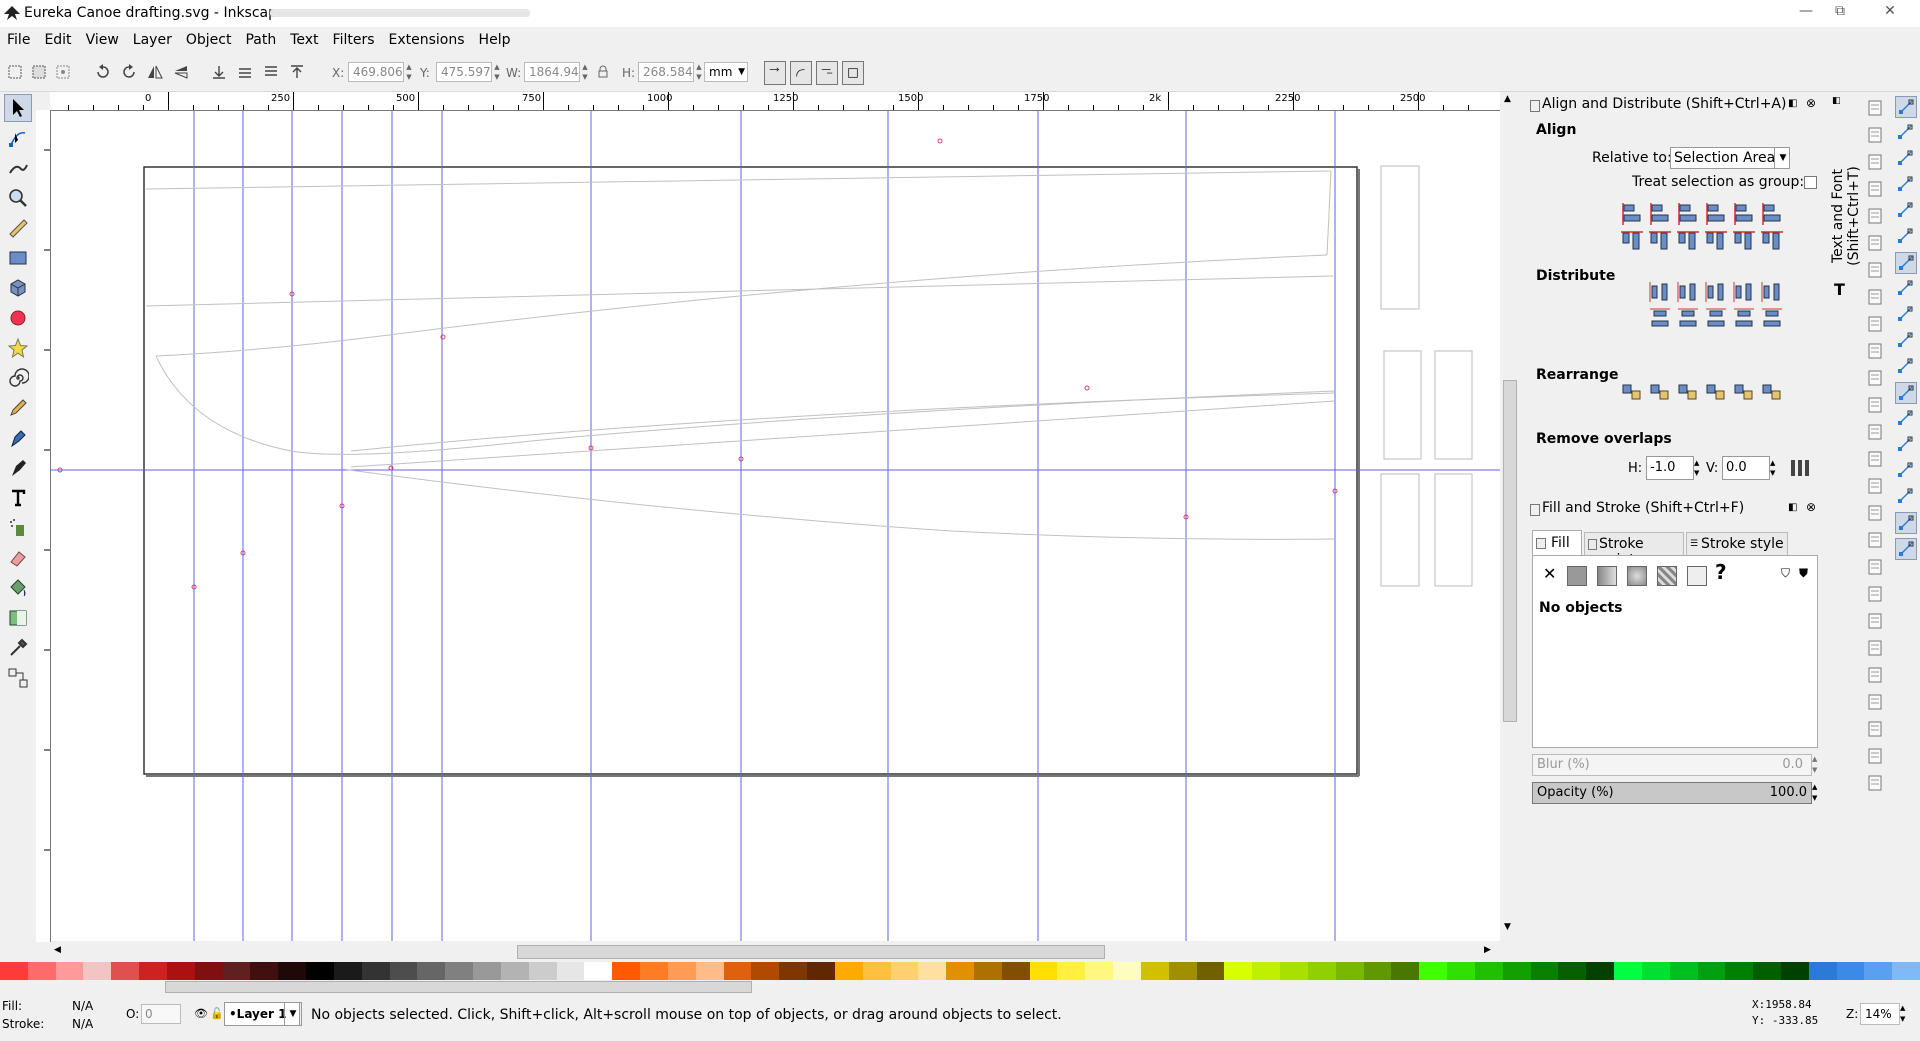 Image resolution: width=1920 pixels, height=1041 pixels. What do you see at coordinates (129, 72) in the screenshot?
I see `rotate-cw-icon` at bounding box center [129, 72].